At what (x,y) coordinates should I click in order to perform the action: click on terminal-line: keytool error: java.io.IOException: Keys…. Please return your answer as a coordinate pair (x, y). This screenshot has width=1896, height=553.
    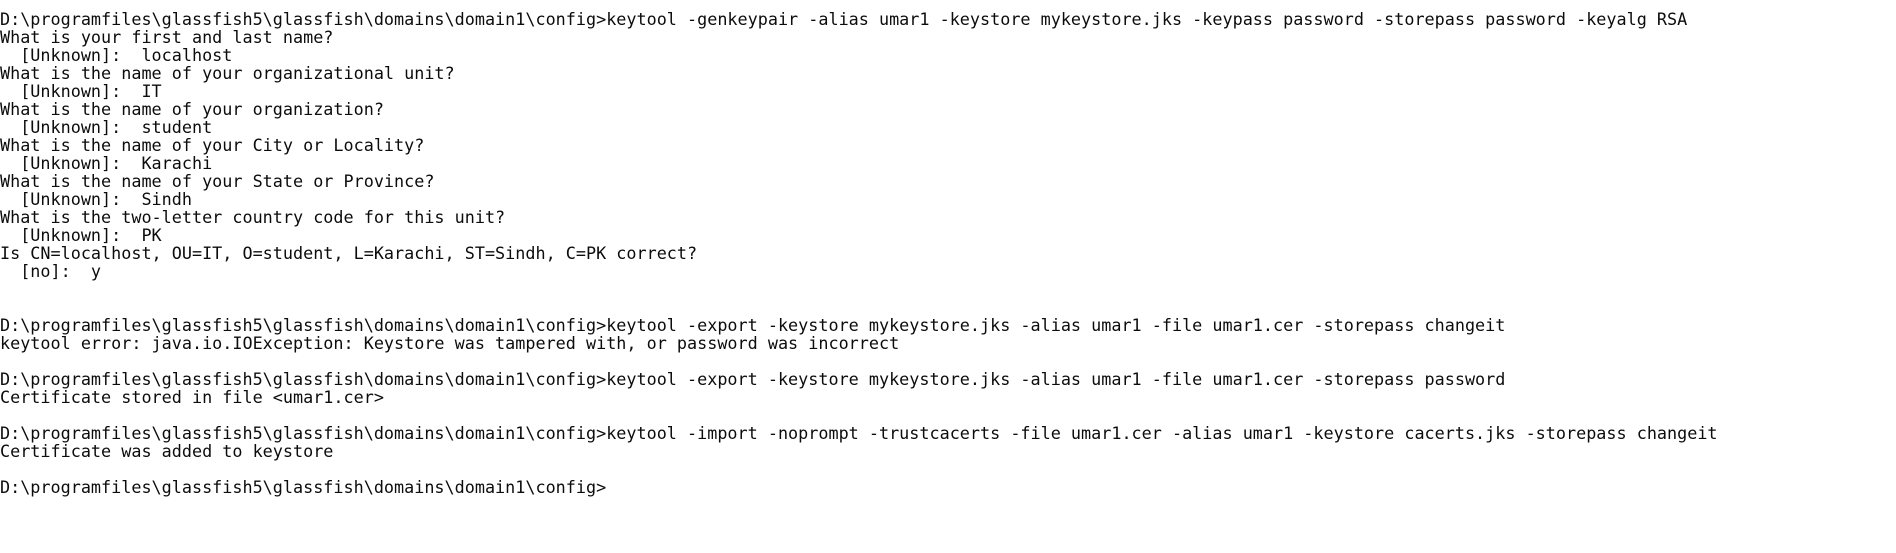
    Looking at the image, I should click on (450, 343).